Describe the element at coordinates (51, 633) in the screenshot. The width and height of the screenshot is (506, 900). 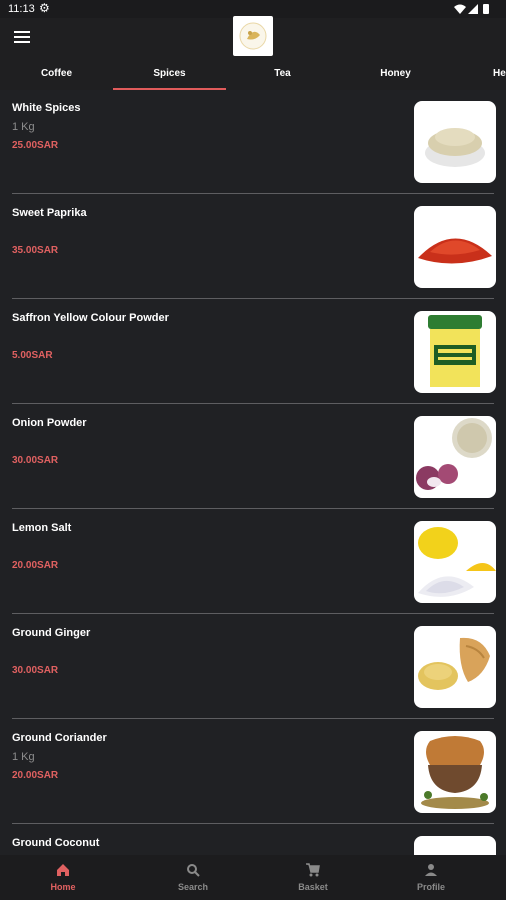
I see `product-name: Ground Ginger` at that location.